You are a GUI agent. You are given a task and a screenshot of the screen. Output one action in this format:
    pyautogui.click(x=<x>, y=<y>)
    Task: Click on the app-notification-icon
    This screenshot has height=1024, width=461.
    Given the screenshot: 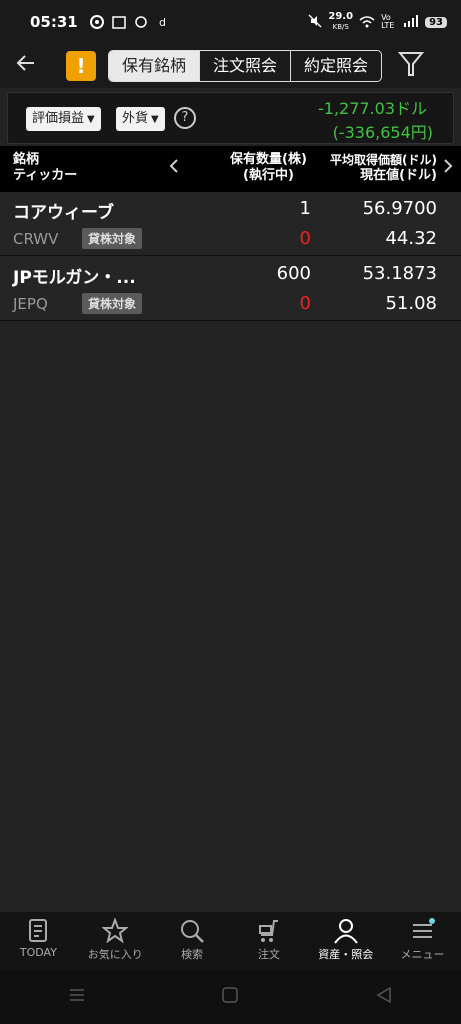 What is the action you would take?
    pyautogui.click(x=96, y=22)
    